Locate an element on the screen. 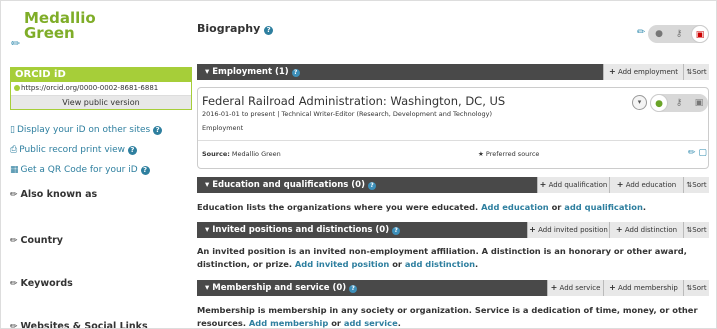 This screenshot has height=329, width=717. add-invited-position-button: + Add invited position is located at coordinates (568, 230).